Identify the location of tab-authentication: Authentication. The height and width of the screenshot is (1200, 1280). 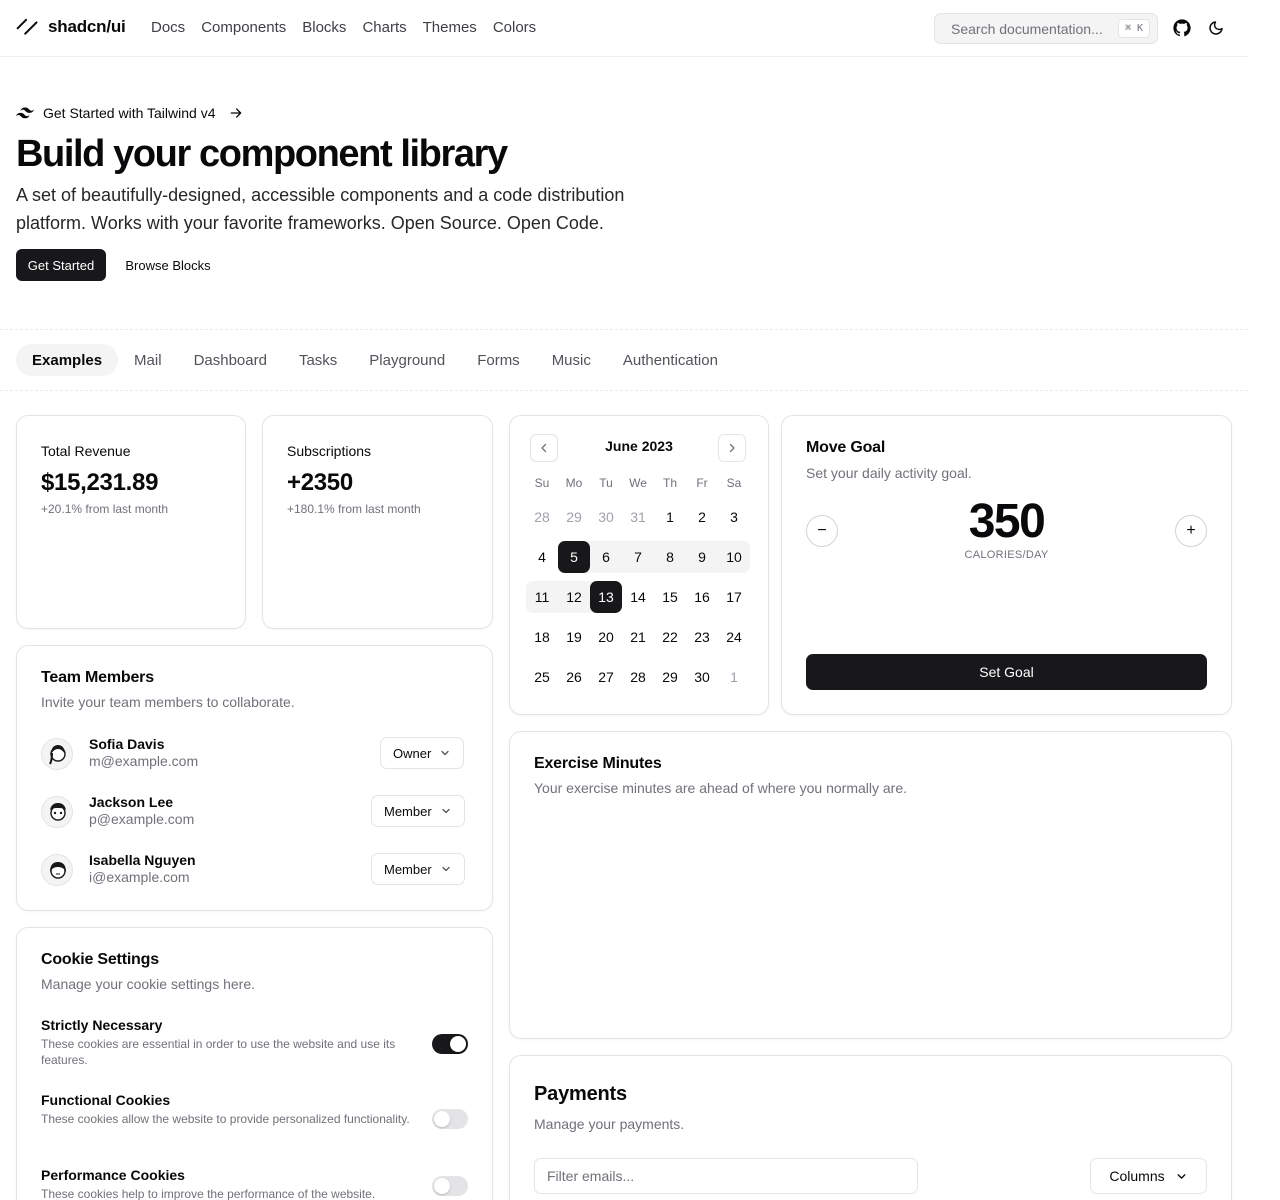
(670, 360).